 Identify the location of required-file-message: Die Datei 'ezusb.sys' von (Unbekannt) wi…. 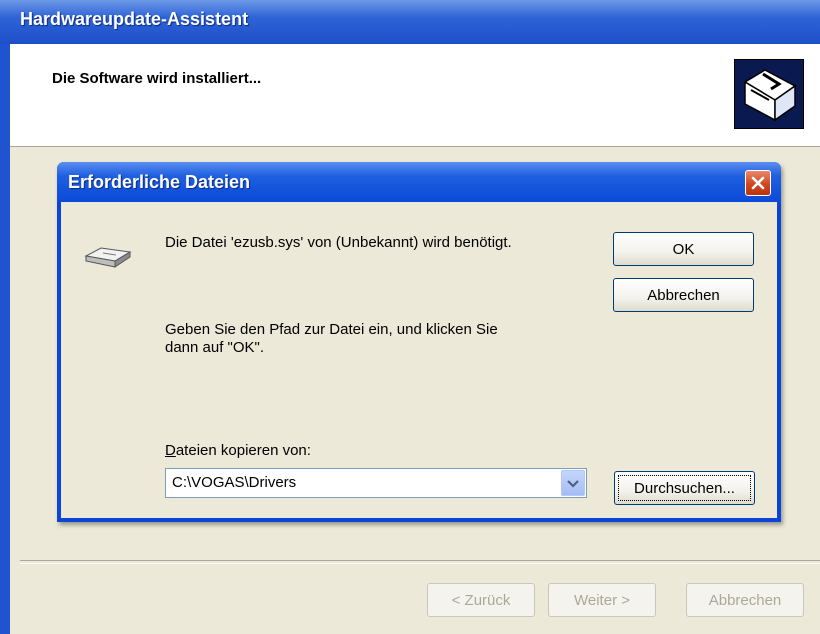
(338, 242).